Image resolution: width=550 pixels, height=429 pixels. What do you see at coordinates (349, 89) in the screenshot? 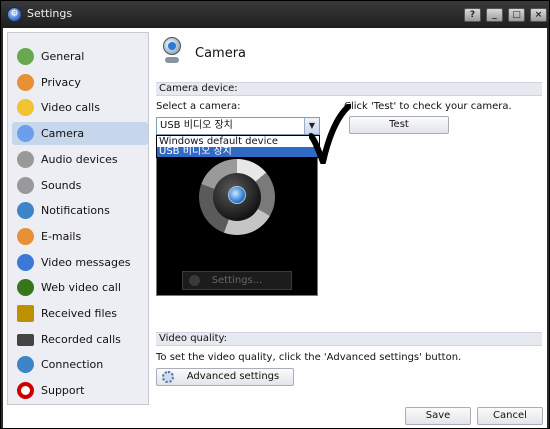
I see `camera-device-header: Camera device:` at bounding box center [349, 89].